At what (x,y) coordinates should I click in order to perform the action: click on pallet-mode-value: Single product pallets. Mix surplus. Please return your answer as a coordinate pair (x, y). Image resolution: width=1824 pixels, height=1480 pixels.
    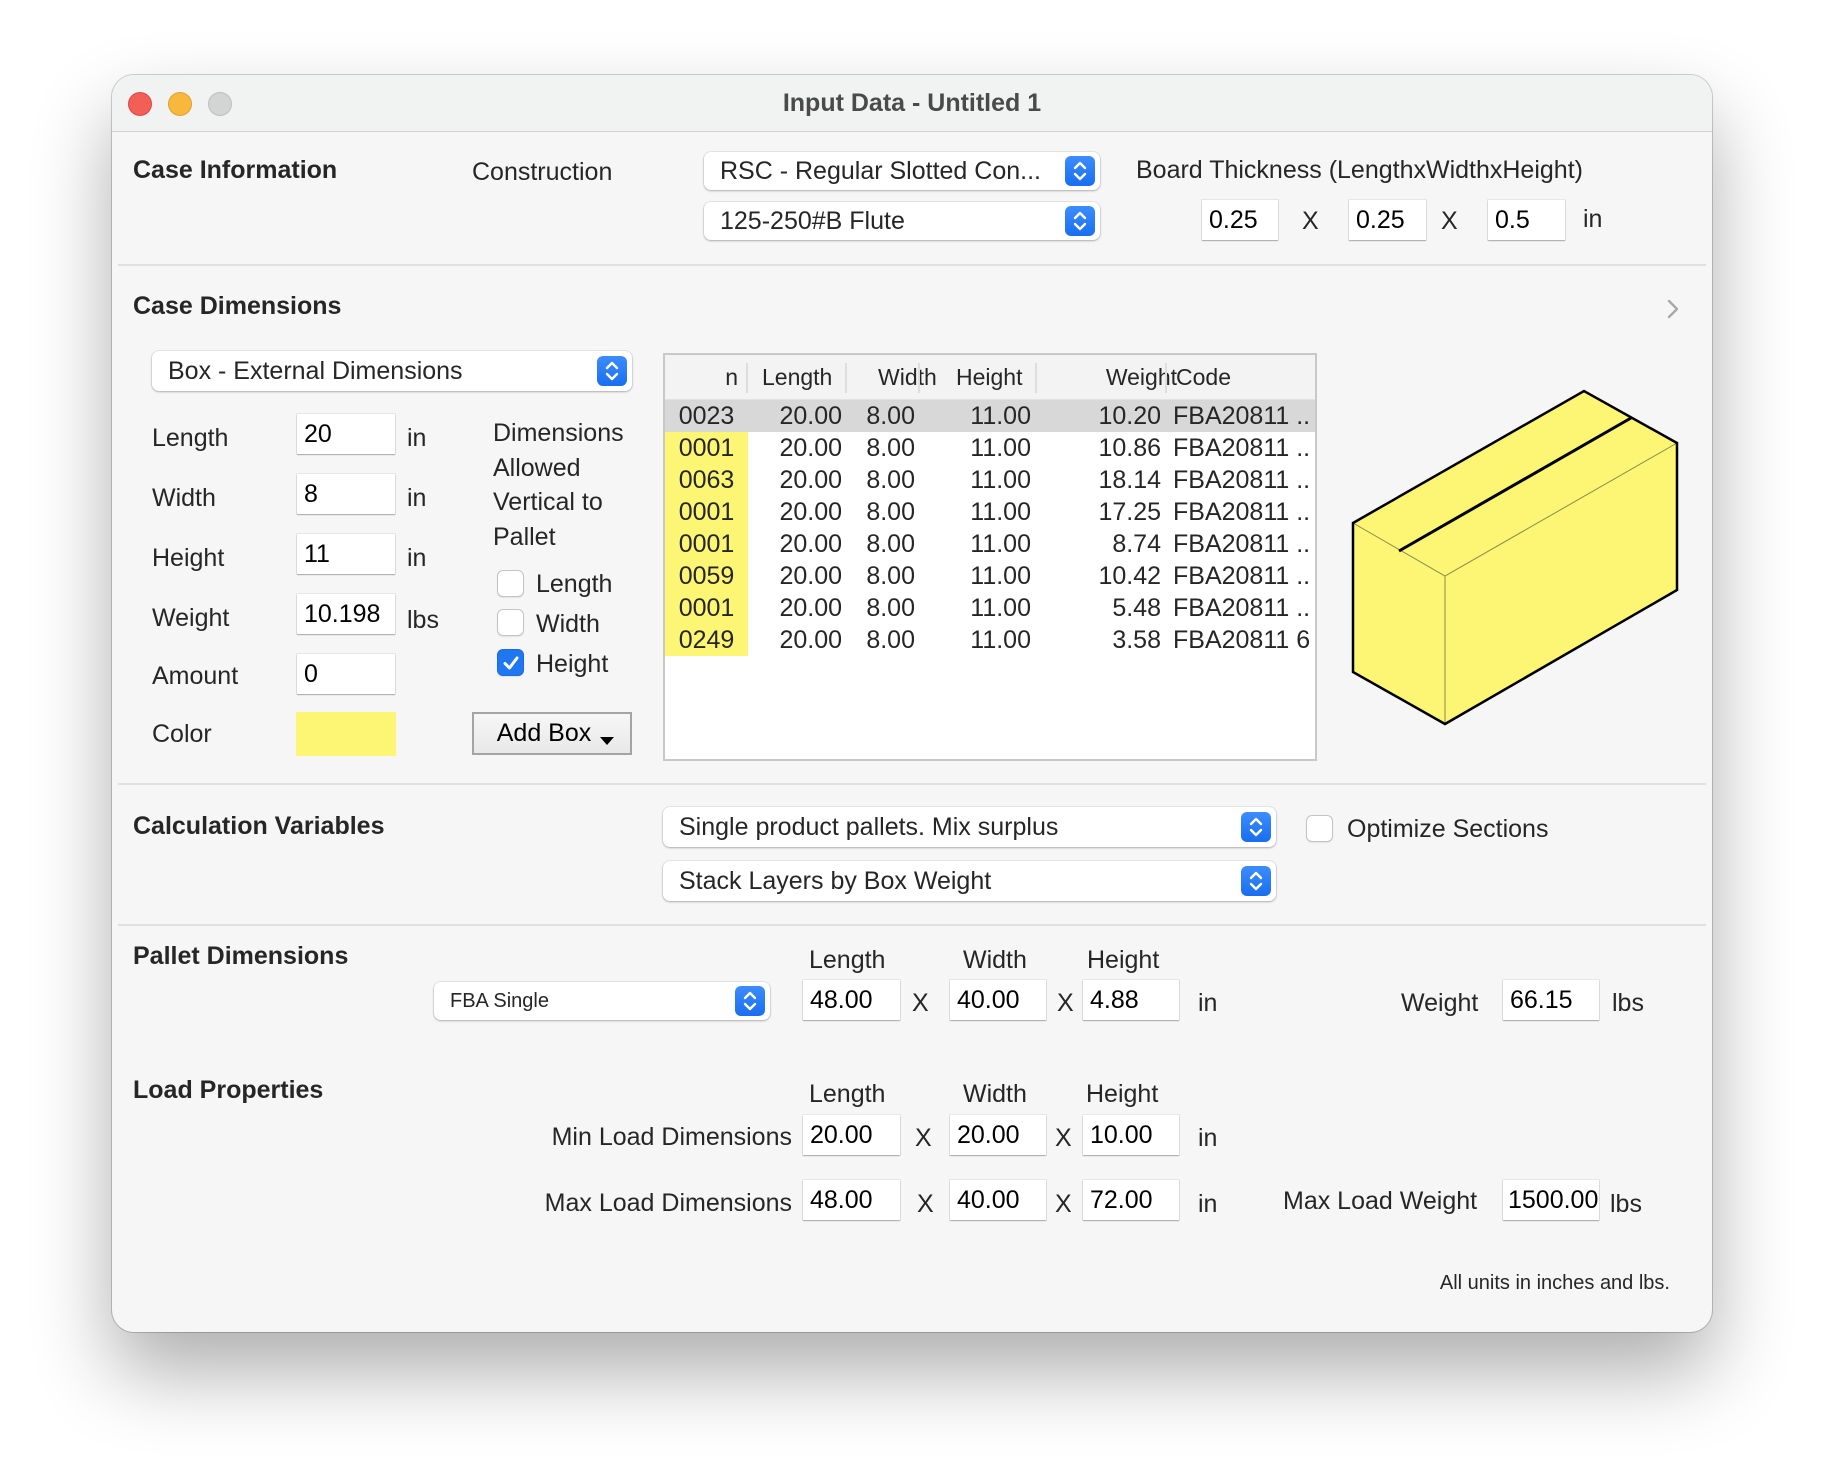
    Looking at the image, I should click on (869, 826).